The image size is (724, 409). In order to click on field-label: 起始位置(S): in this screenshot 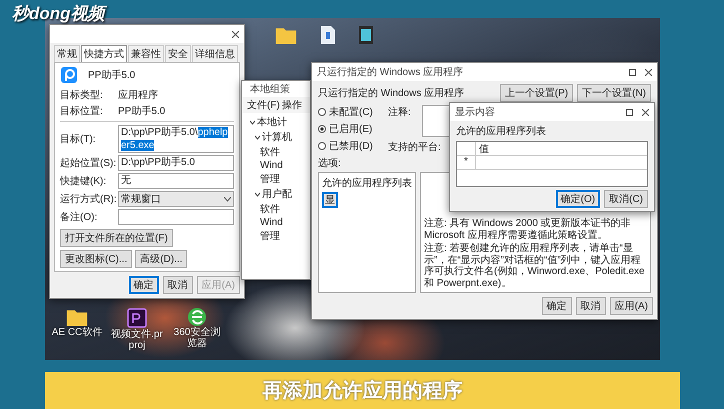, I will do `click(89, 163)`.